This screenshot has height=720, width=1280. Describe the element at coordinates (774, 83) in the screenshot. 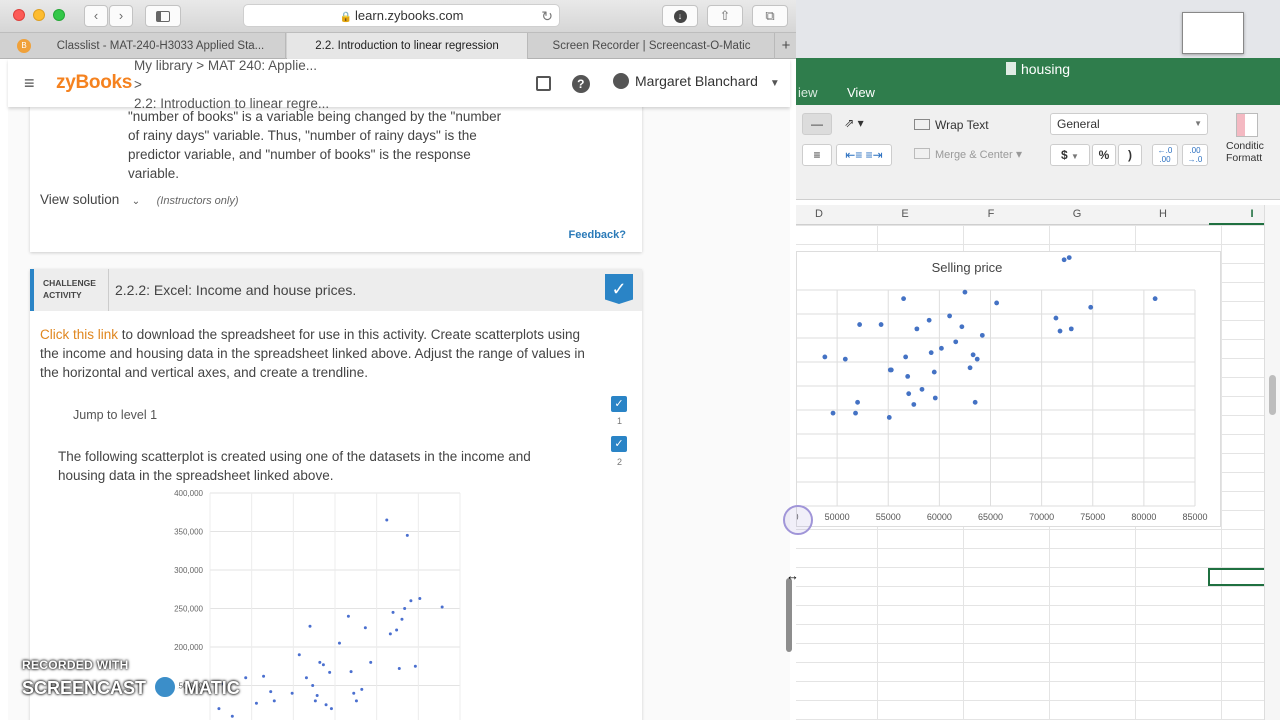

I see `caret-down-icon: ▼` at that location.